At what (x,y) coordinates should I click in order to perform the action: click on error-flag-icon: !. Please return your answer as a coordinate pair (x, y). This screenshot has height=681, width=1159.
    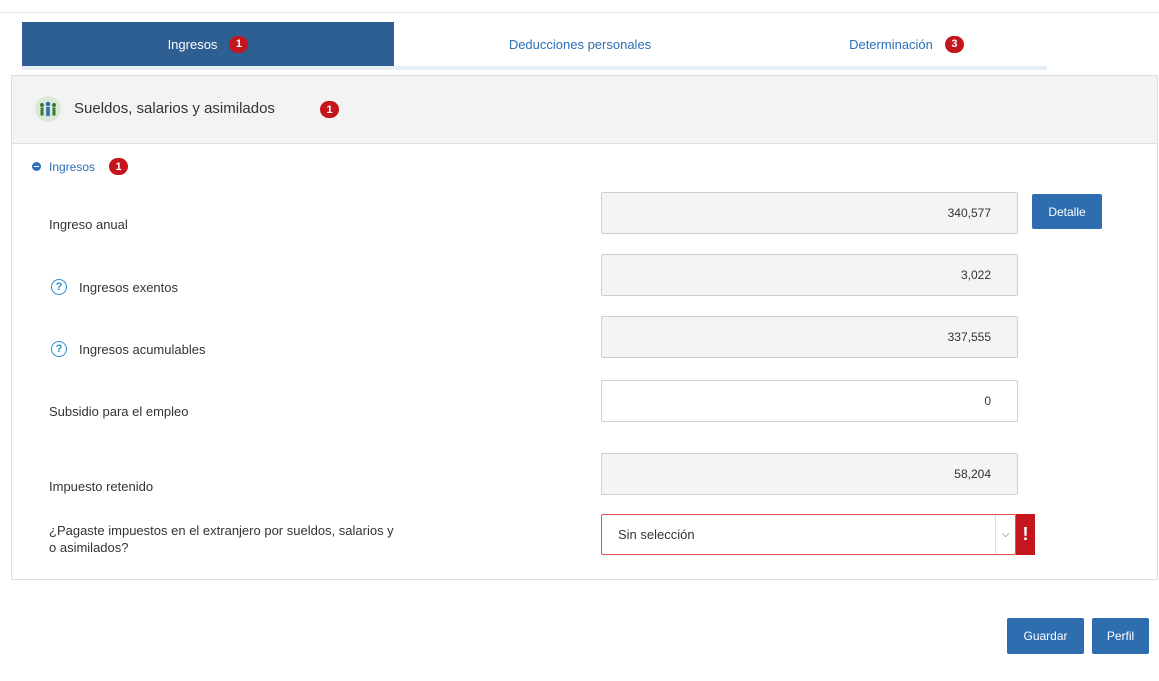
    Looking at the image, I should click on (1025, 534).